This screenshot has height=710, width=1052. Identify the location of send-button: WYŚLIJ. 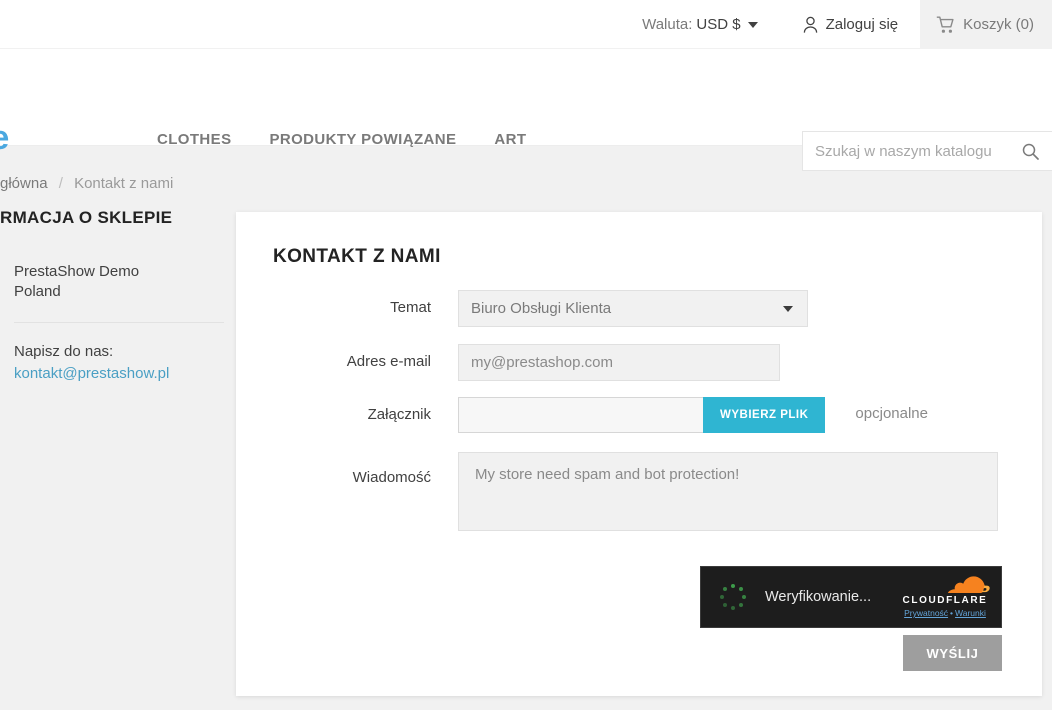
(952, 653).